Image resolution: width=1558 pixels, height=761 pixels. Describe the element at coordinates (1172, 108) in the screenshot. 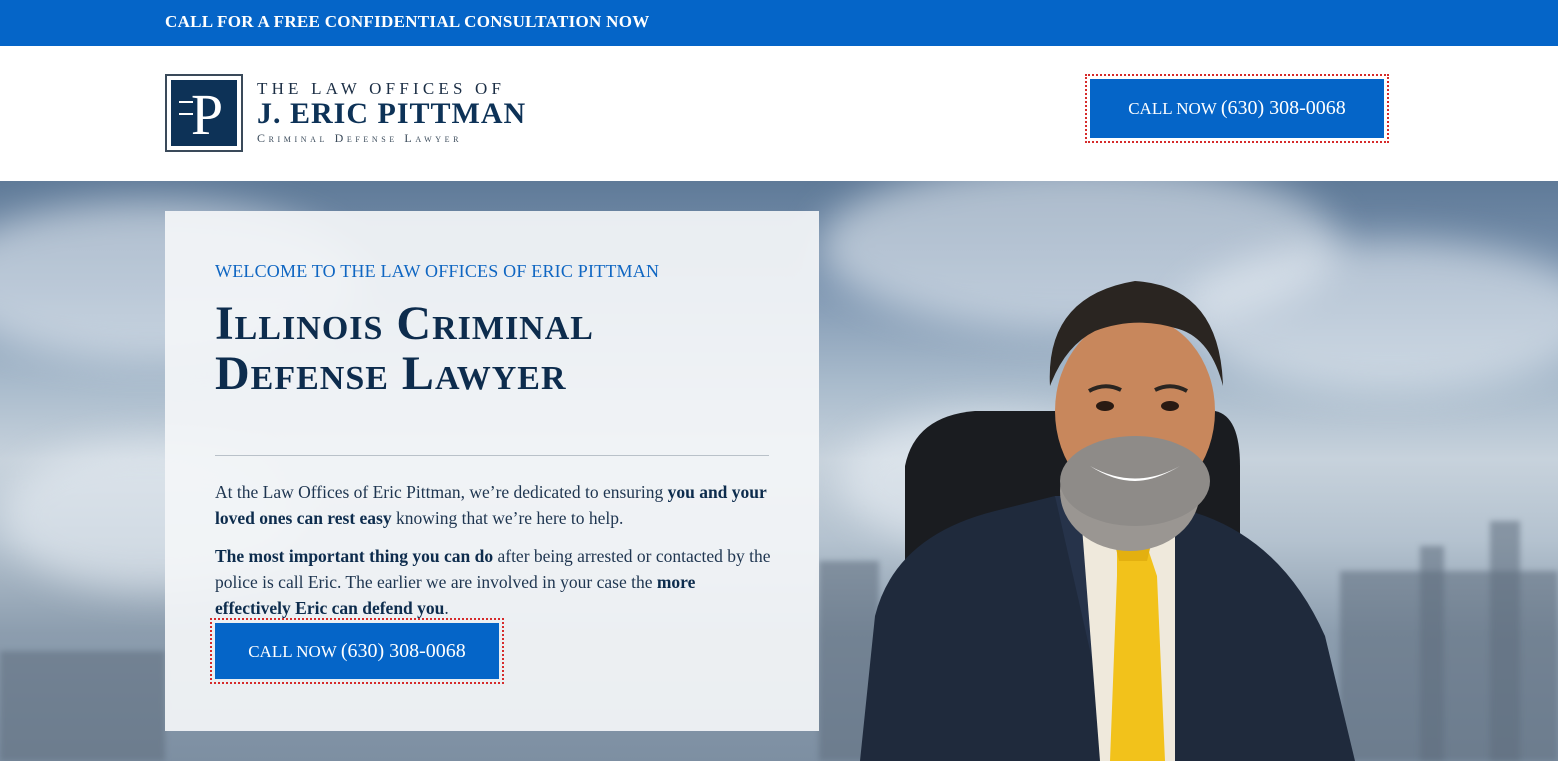

I see `header-call-label: CALL NOW` at that location.